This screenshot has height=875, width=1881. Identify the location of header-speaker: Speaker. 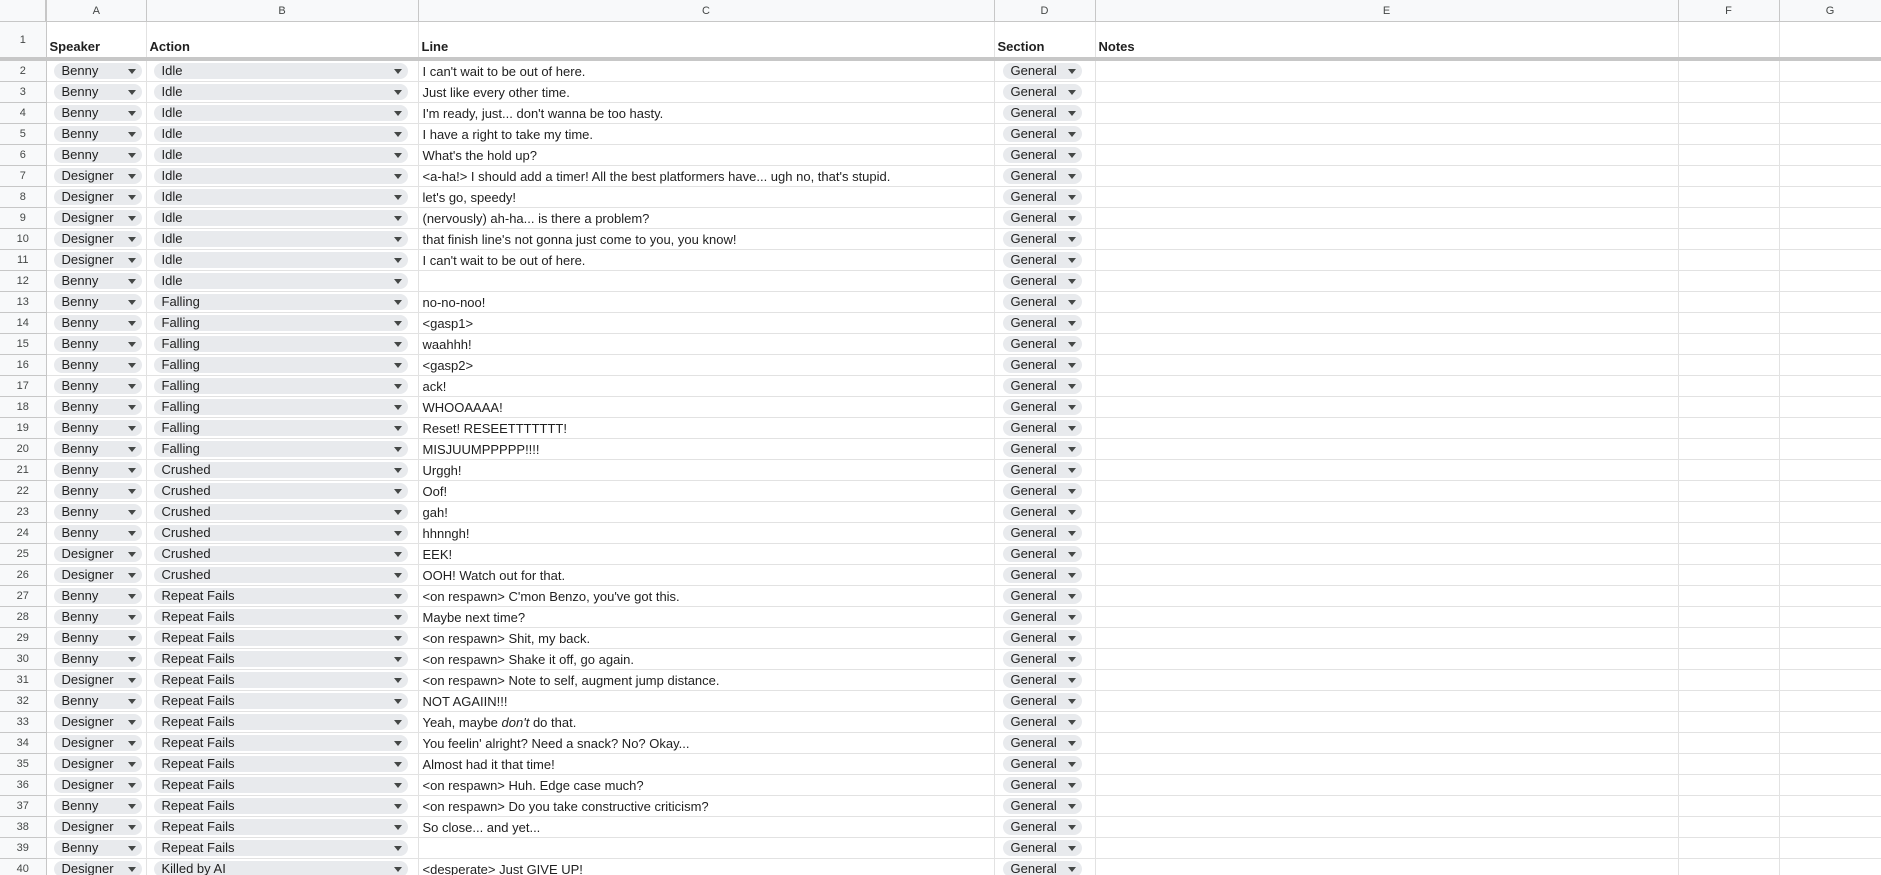
(96, 41).